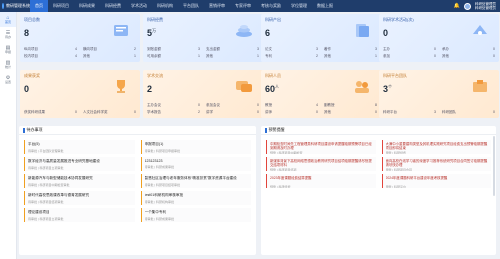 This screenshot has height=259, width=500. What do you see at coordinates (191, 6) in the screenshot?
I see `nav-item-6: 平台团队` at bounding box center [191, 6].